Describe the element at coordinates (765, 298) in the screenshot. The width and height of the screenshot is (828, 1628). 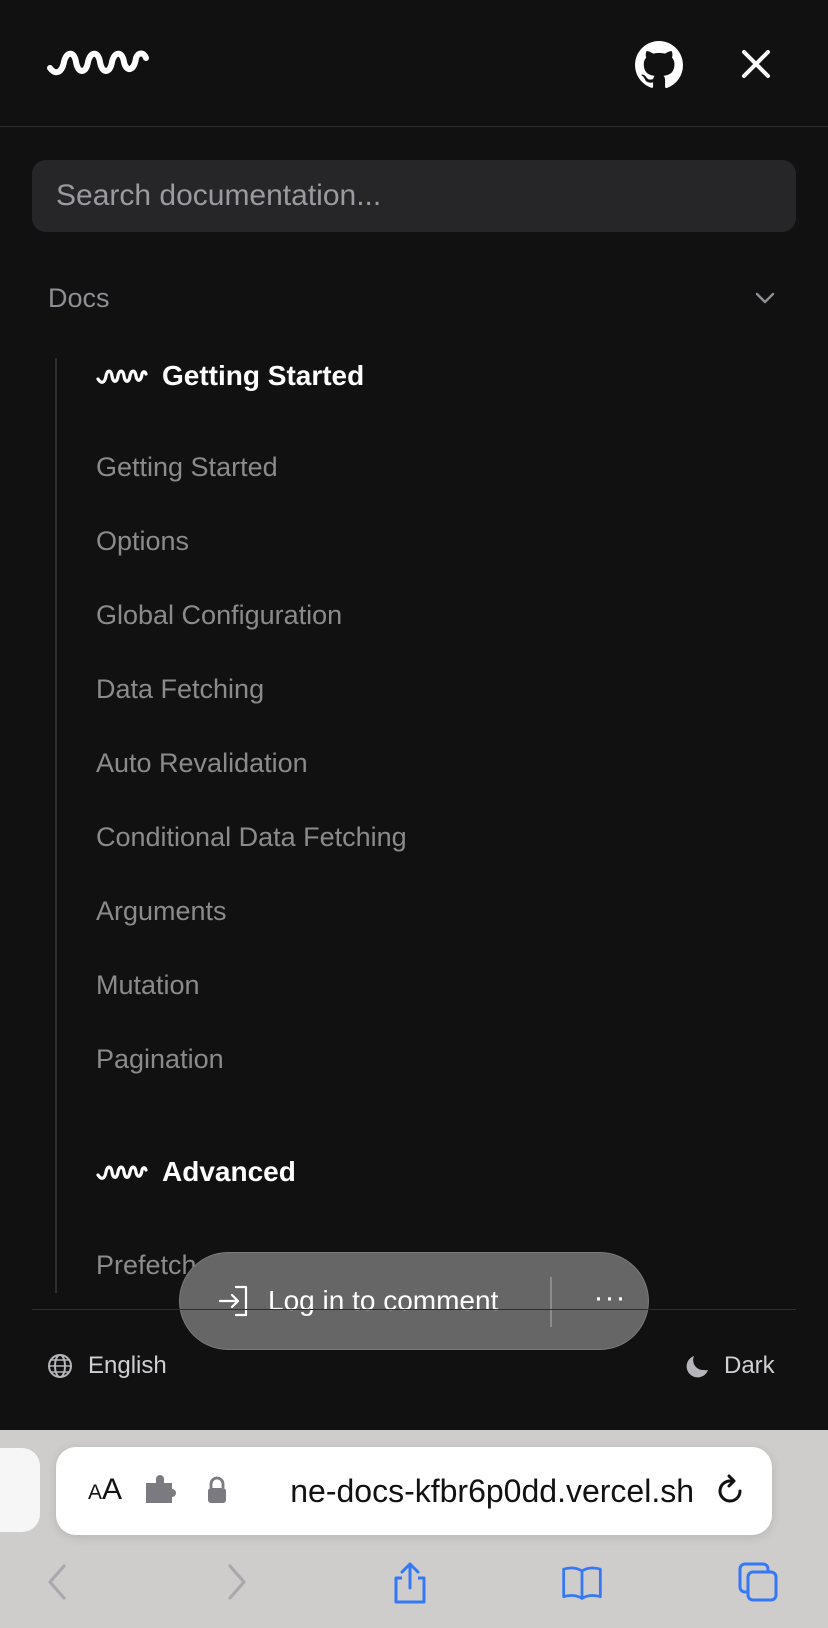
I see `chevron-down-icon` at that location.